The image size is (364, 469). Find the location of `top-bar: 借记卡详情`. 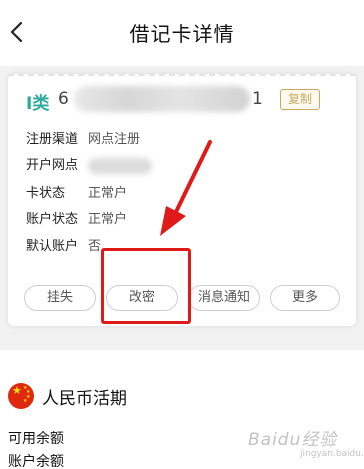

top-bar: 借记卡详情 is located at coordinates (182, 33).